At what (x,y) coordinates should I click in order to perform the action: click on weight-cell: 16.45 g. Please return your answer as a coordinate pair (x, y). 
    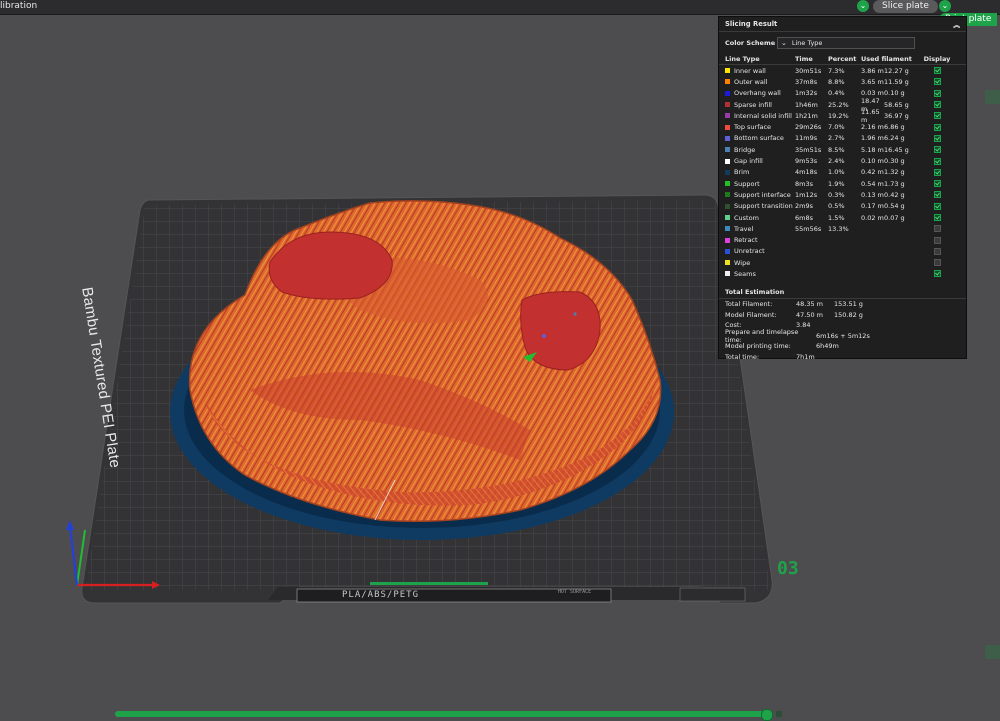
    Looking at the image, I should click on (896, 149).